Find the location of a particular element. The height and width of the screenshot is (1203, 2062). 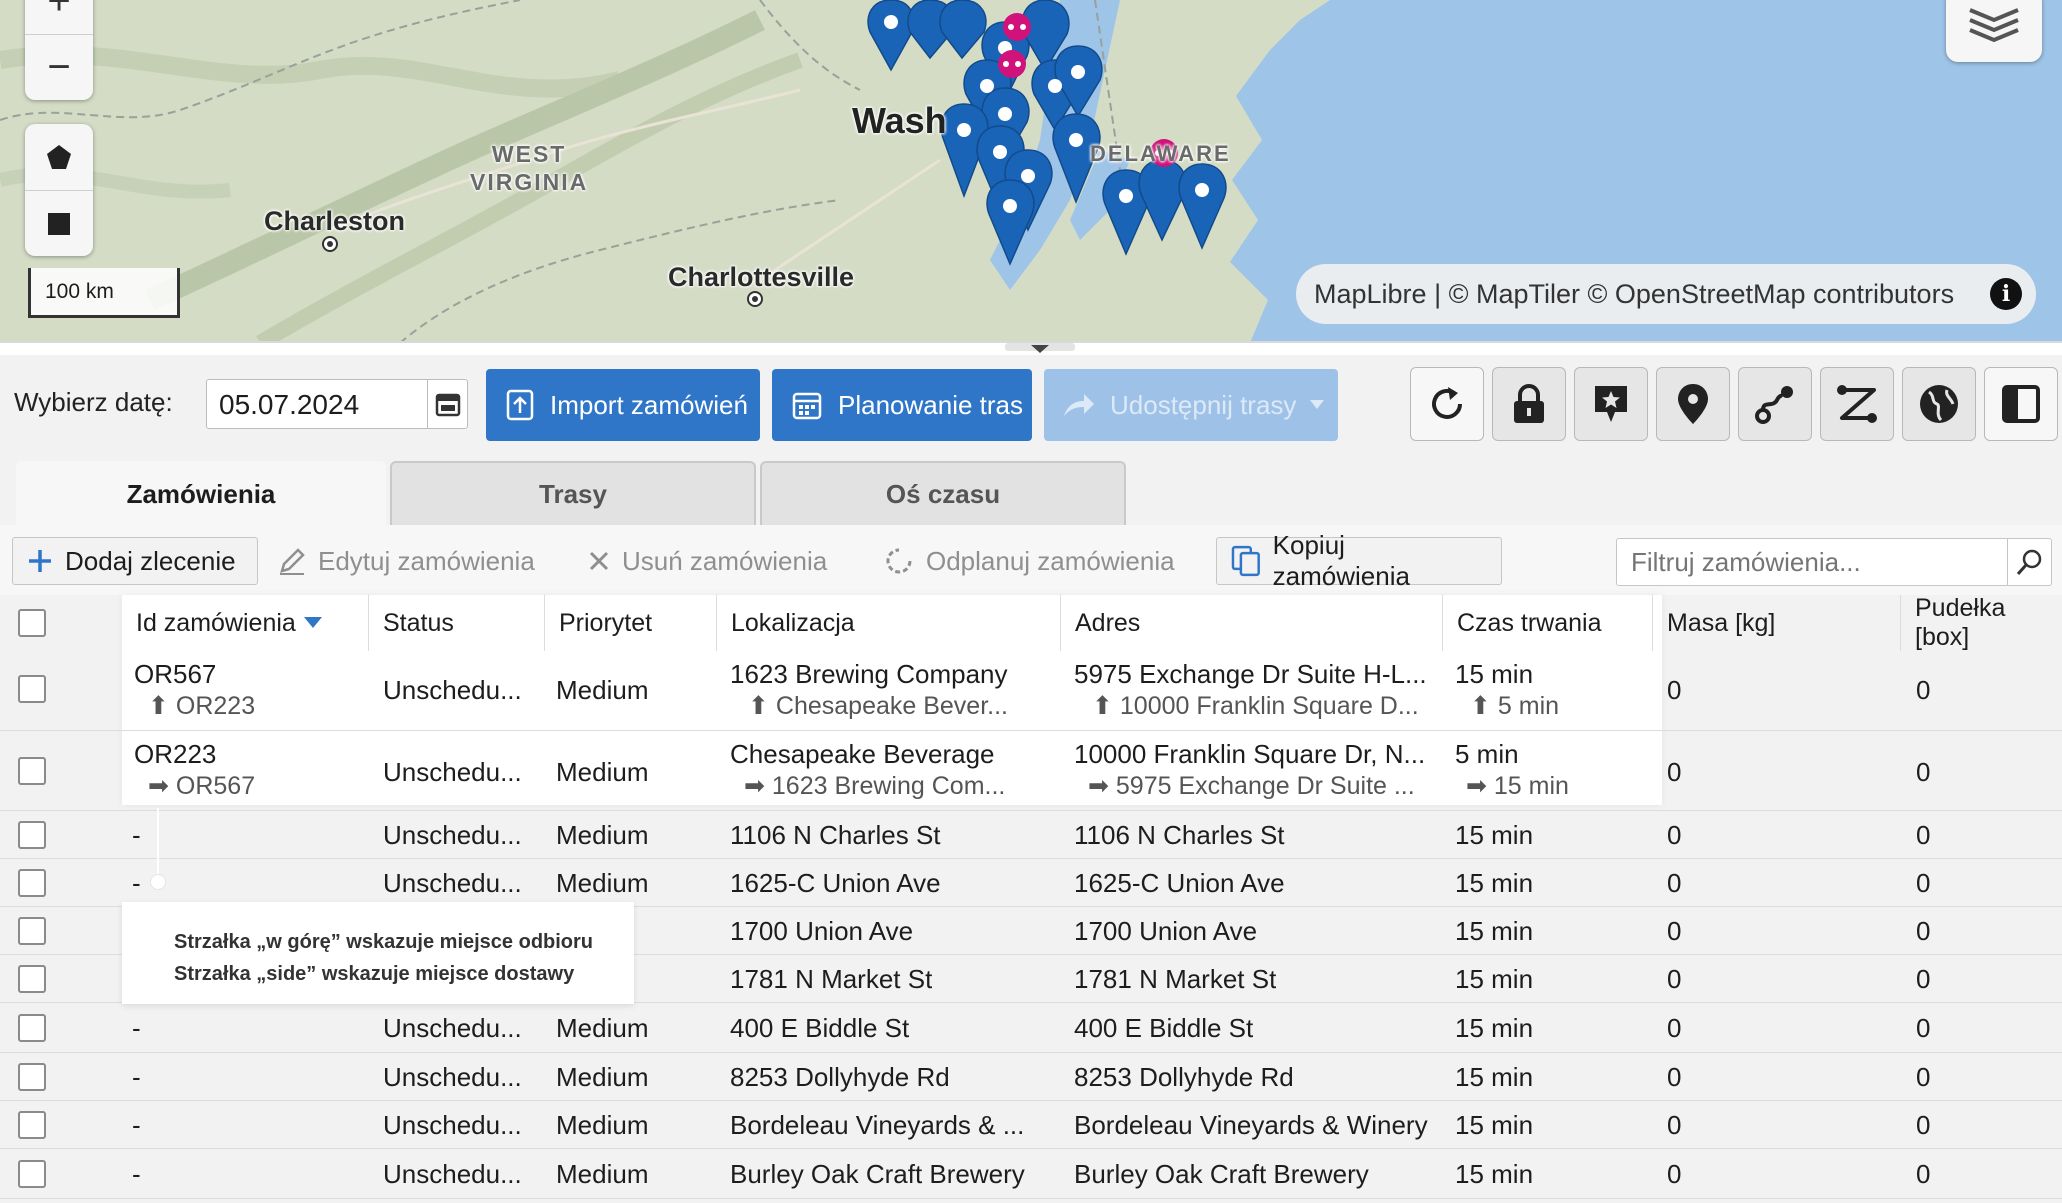

search-icon is located at coordinates (2029, 562).